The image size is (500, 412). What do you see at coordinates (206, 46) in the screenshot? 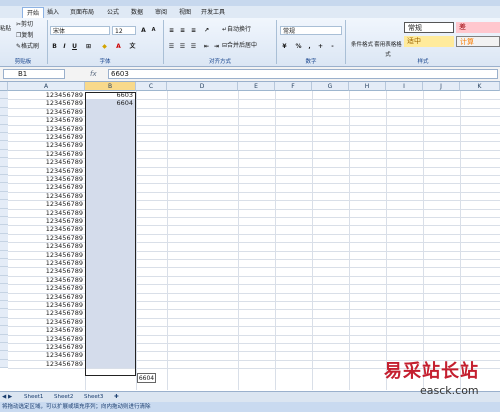
I see `decrease-indent-icon: ⇤` at bounding box center [206, 46].